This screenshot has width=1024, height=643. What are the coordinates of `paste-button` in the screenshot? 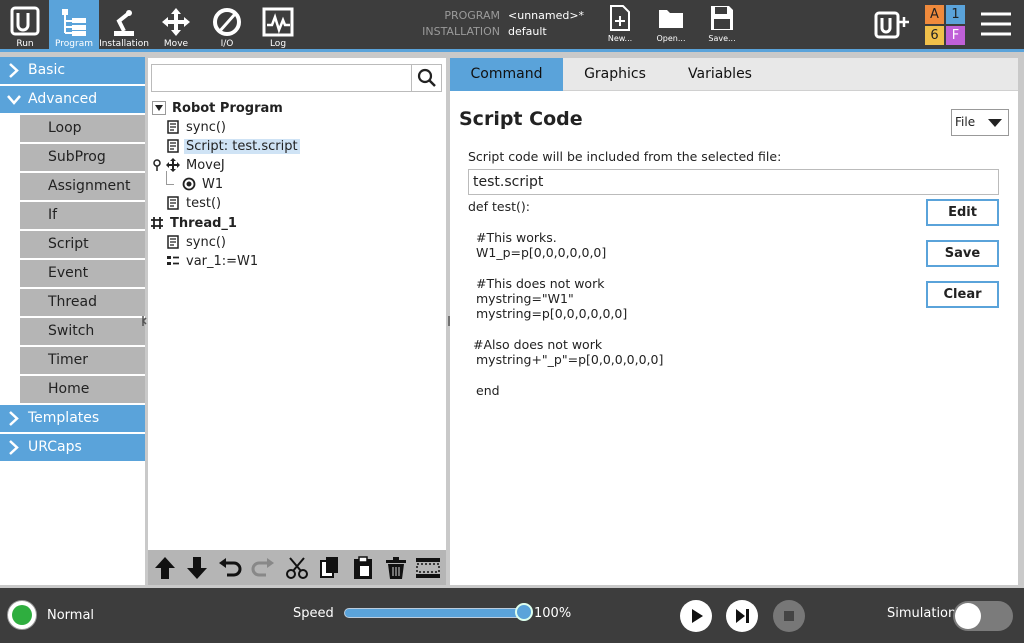 It's located at (363, 568).